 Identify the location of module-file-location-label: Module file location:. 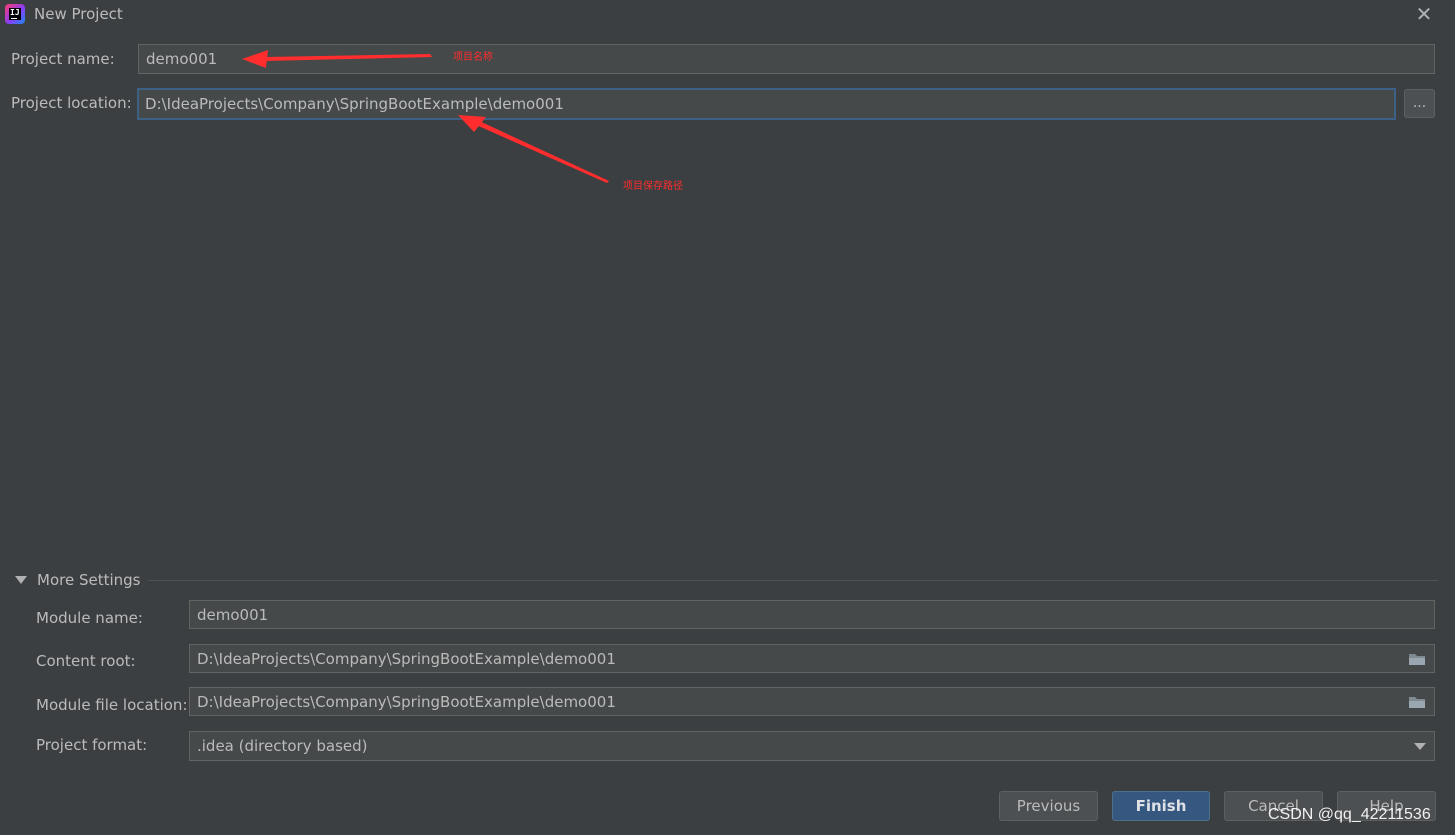
(112, 705).